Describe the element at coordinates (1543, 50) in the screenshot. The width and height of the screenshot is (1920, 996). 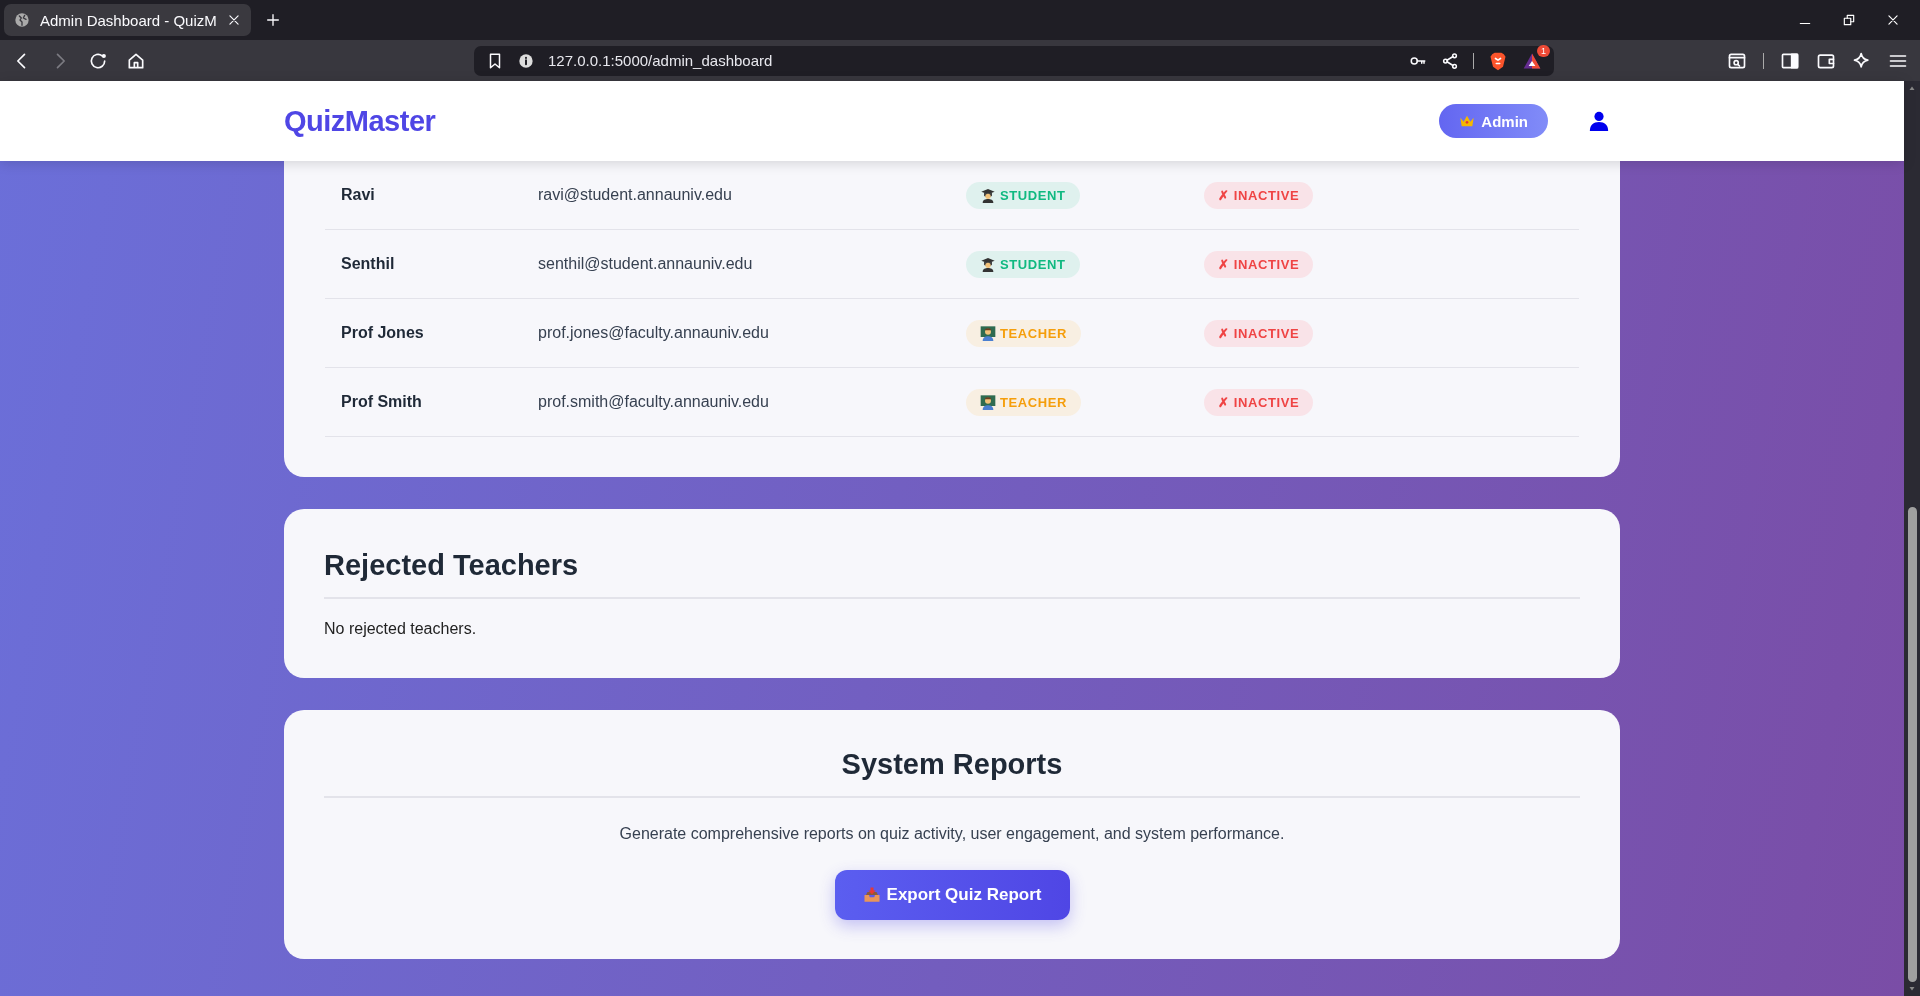
I see `notification-badge: 1` at that location.